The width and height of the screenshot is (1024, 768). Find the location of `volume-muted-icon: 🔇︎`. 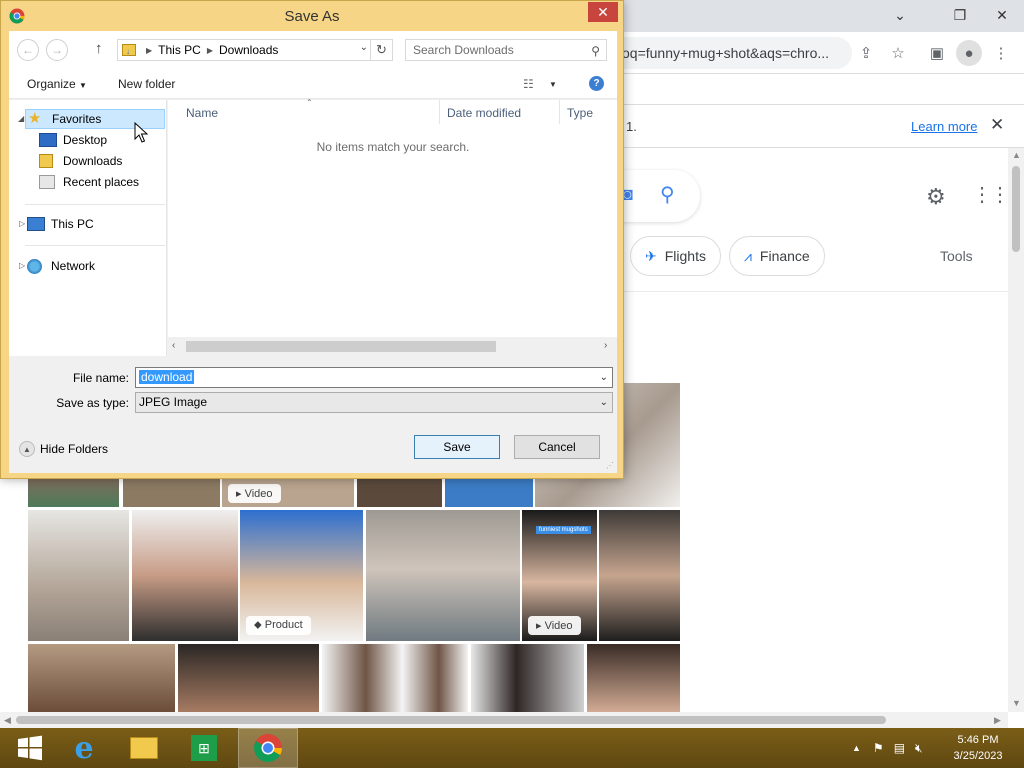

volume-muted-icon: 🔇︎ is located at coordinates (919, 748).